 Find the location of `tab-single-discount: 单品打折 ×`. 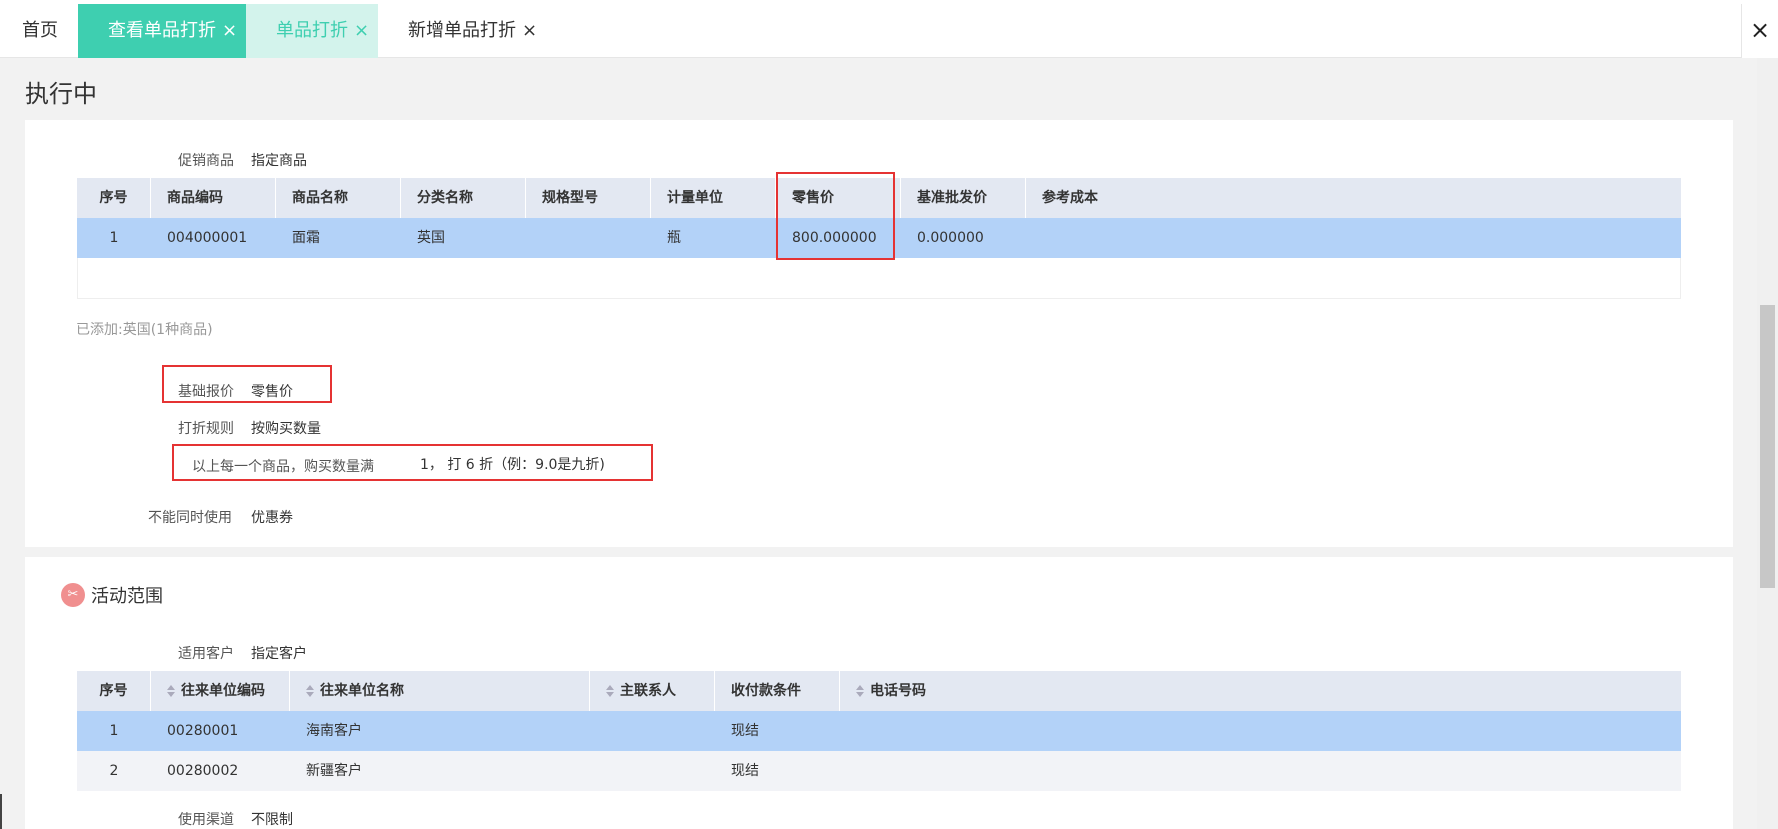

tab-single-discount: 单品打折 × is located at coordinates (312, 31).